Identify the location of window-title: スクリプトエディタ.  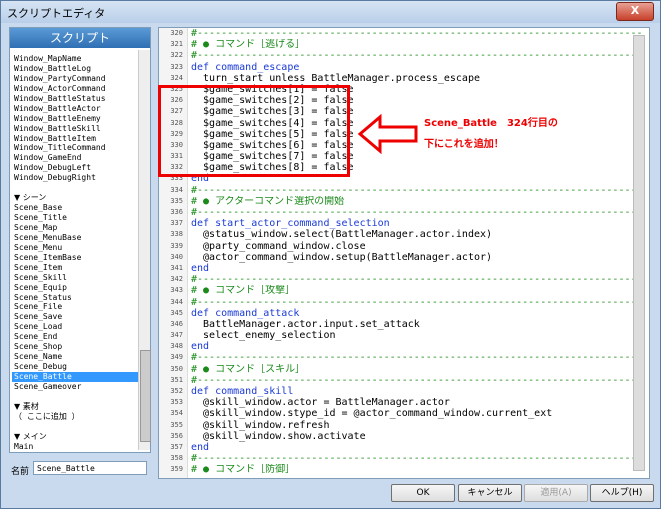
(56, 13).